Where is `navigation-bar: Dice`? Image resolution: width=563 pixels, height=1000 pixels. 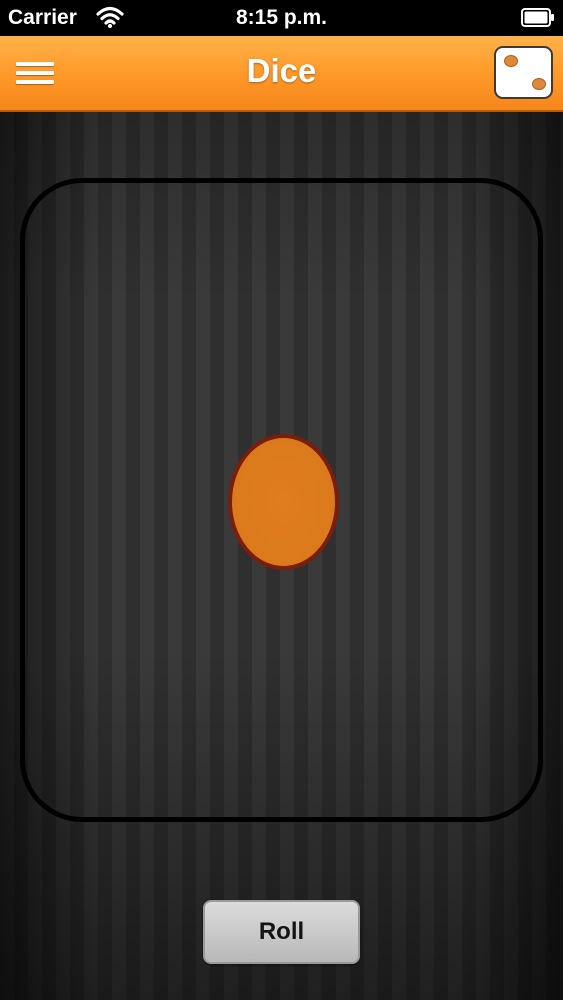 navigation-bar: Dice is located at coordinates (281, 74).